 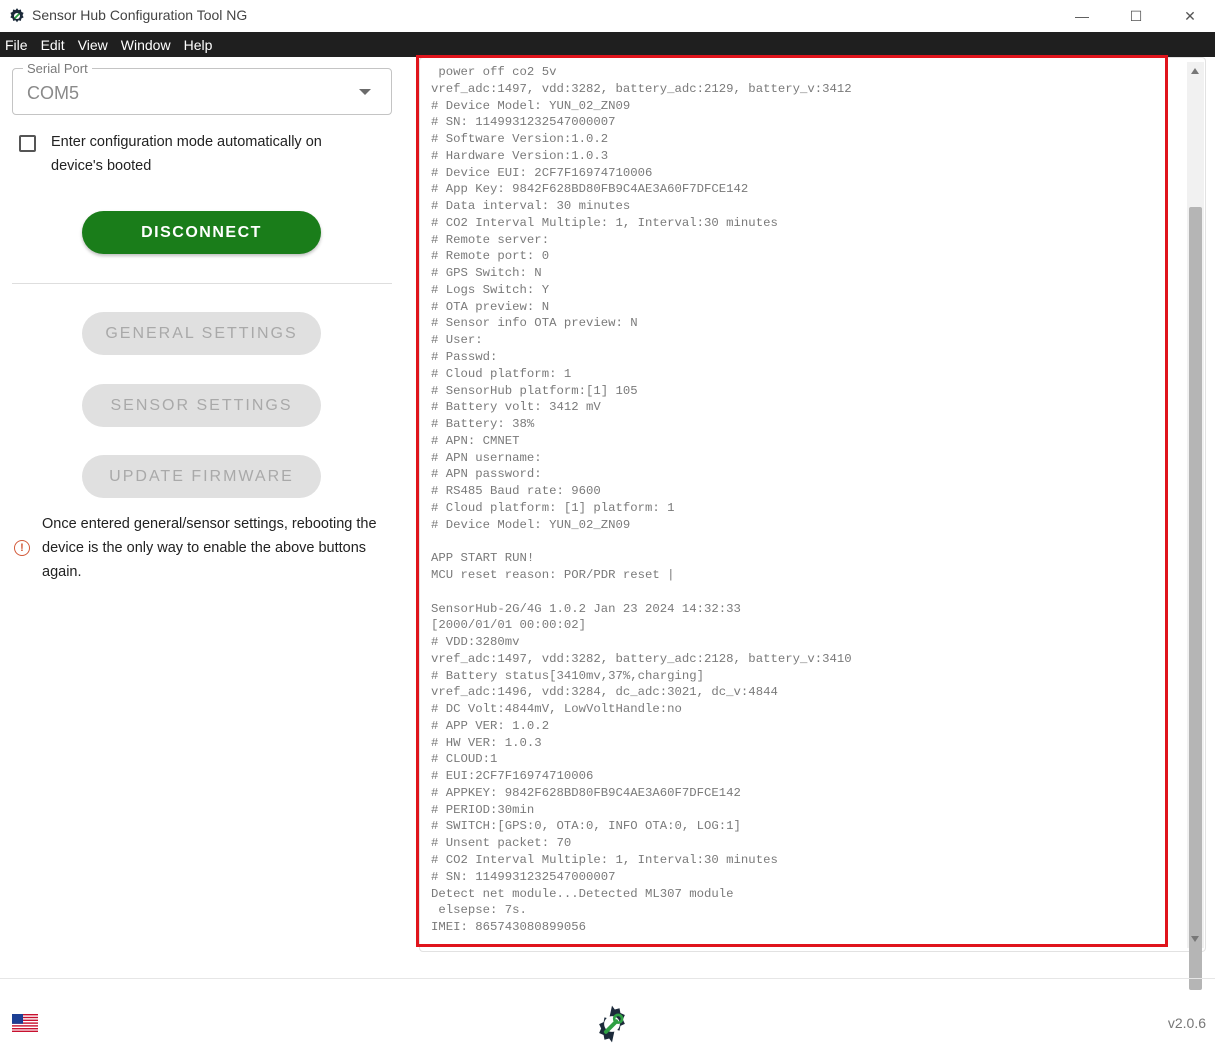 What do you see at coordinates (201, 476) in the screenshot?
I see `update-firmware-button: UPDATE FIRMWARE` at bounding box center [201, 476].